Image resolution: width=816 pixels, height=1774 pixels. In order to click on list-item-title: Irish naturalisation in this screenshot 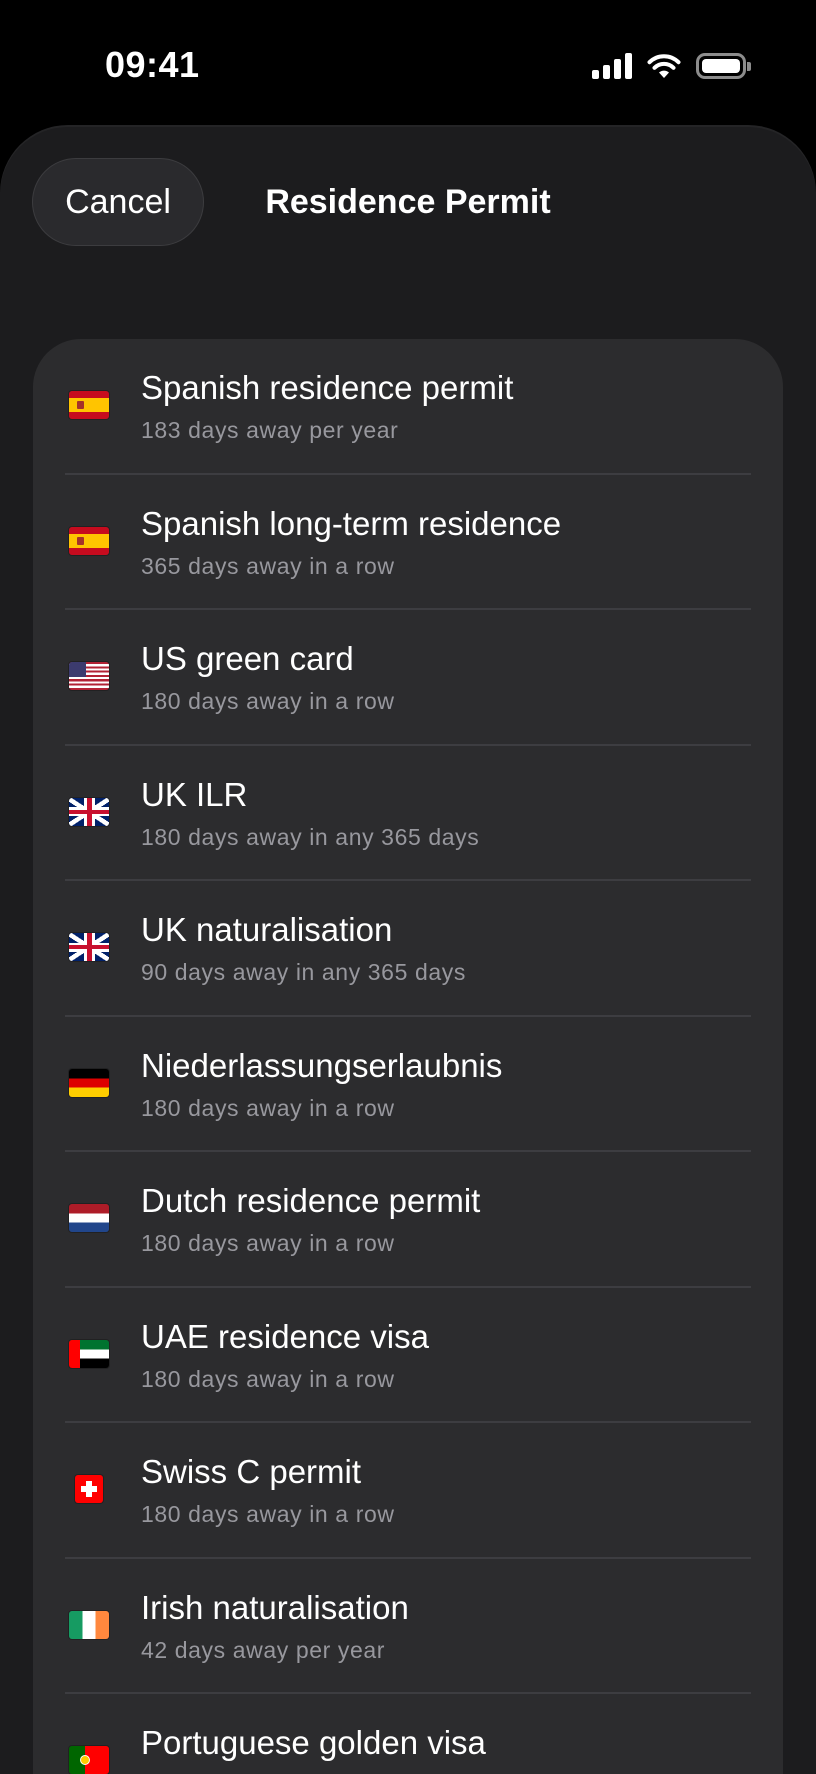, I will do `click(275, 1607)`.